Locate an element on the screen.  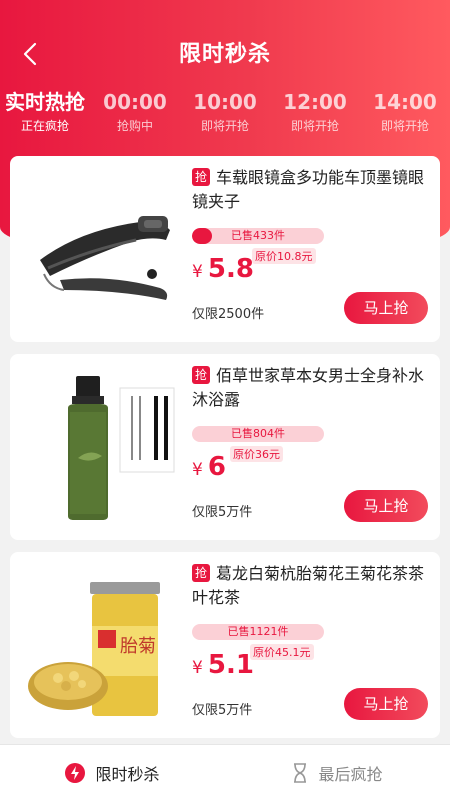
session-time: 00:00 is located at coordinates (135, 102).